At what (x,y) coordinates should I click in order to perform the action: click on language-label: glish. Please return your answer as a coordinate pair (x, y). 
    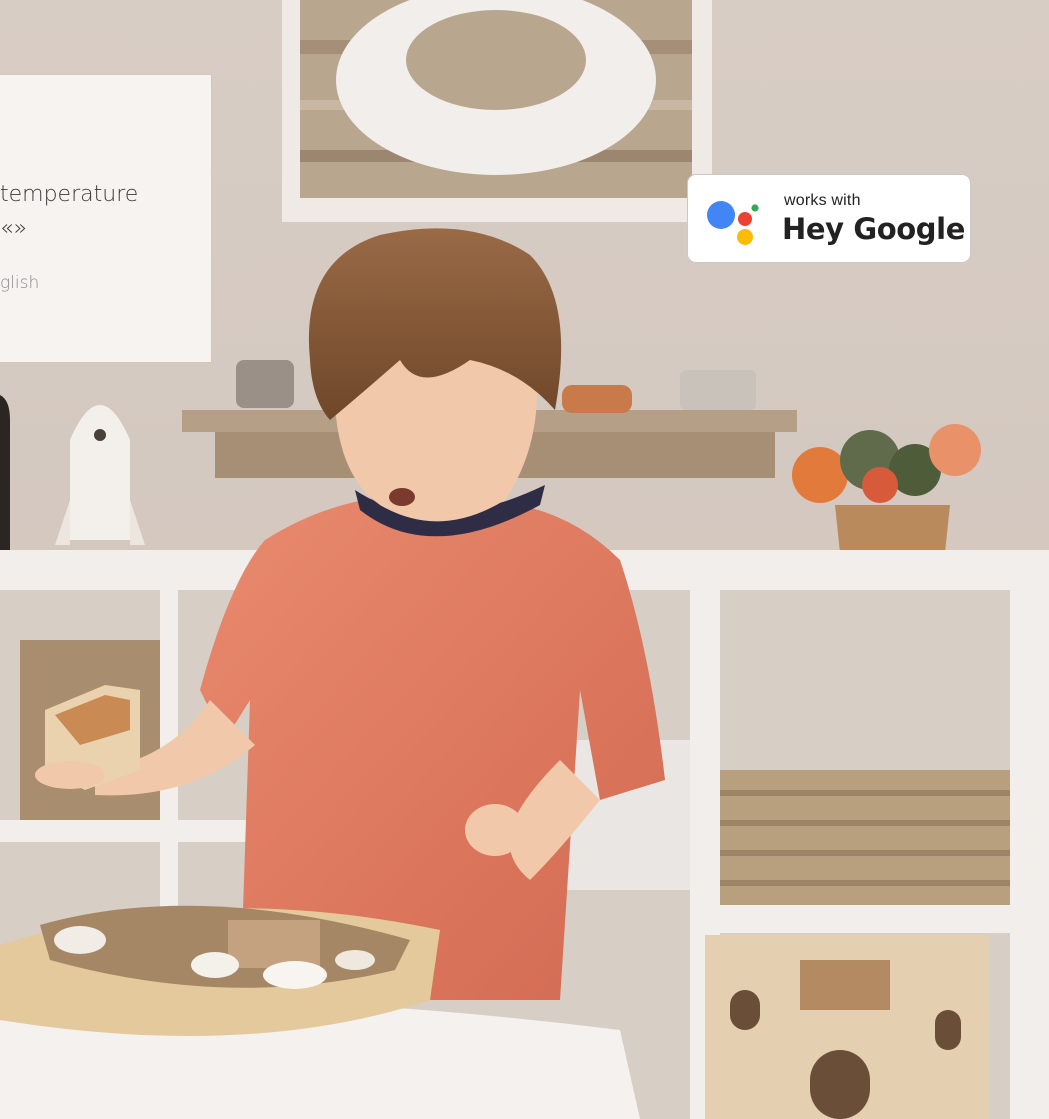
    Looking at the image, I should click on (20, 283).